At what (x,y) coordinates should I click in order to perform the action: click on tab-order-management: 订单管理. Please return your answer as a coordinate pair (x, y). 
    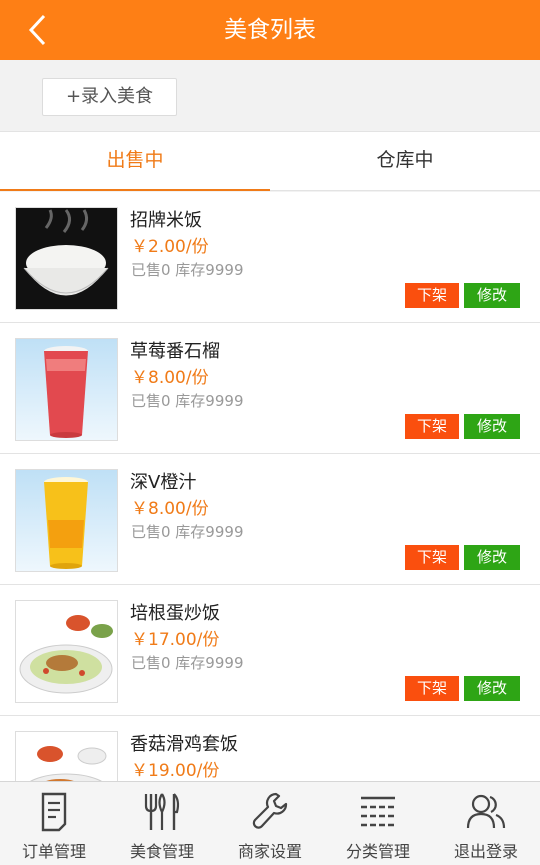
    Looking at the image, I should click on (54, 823).